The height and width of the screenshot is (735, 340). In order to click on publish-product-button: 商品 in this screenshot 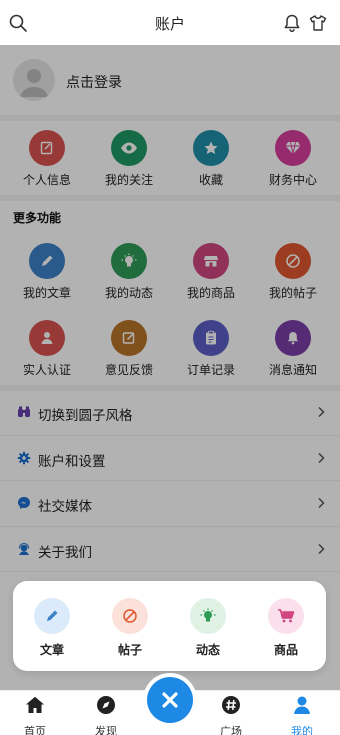, I will do `click(286, 628)`.